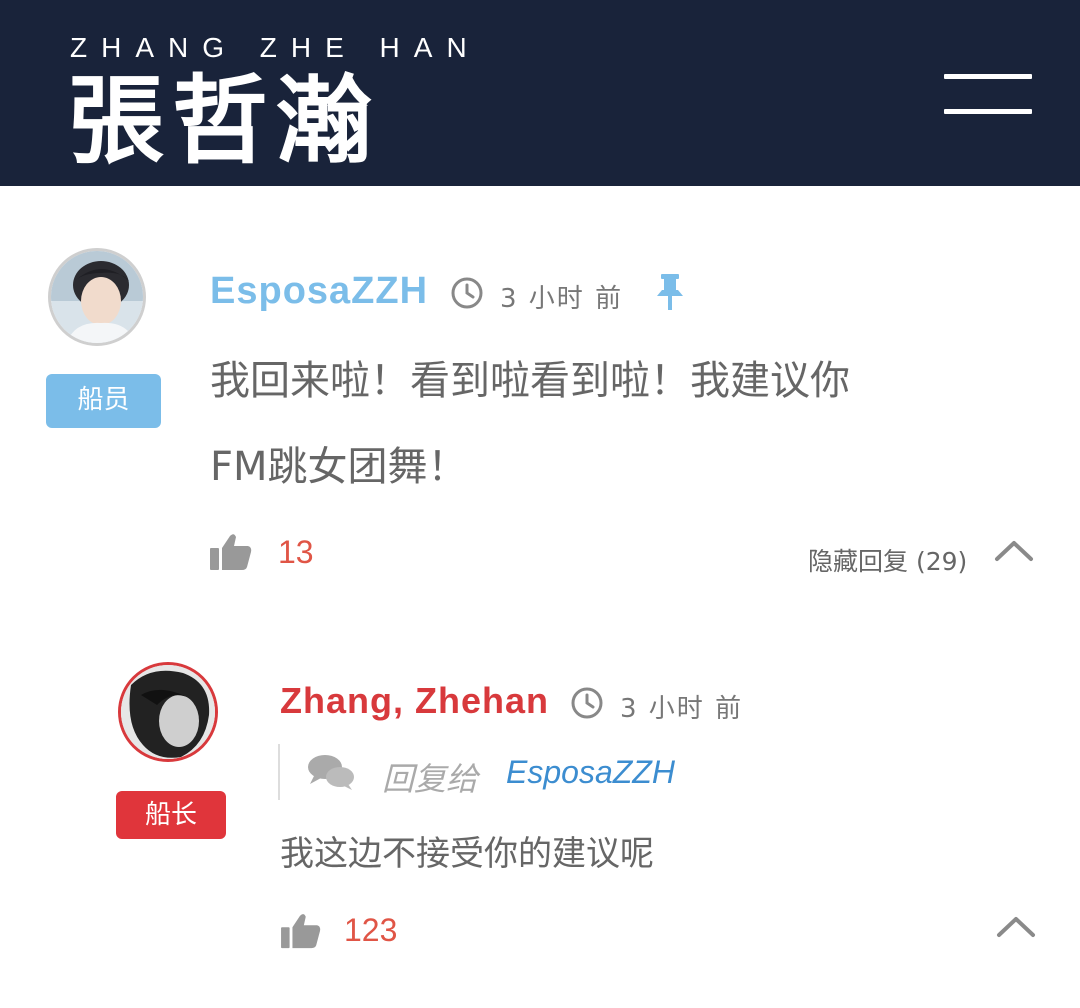 The width and height of the screenshot is (1080, 1008). Describe the element at coordinates (224, 121) in the screenshot. I see `brand-logo-cjk: 張哲瀚` at that location.